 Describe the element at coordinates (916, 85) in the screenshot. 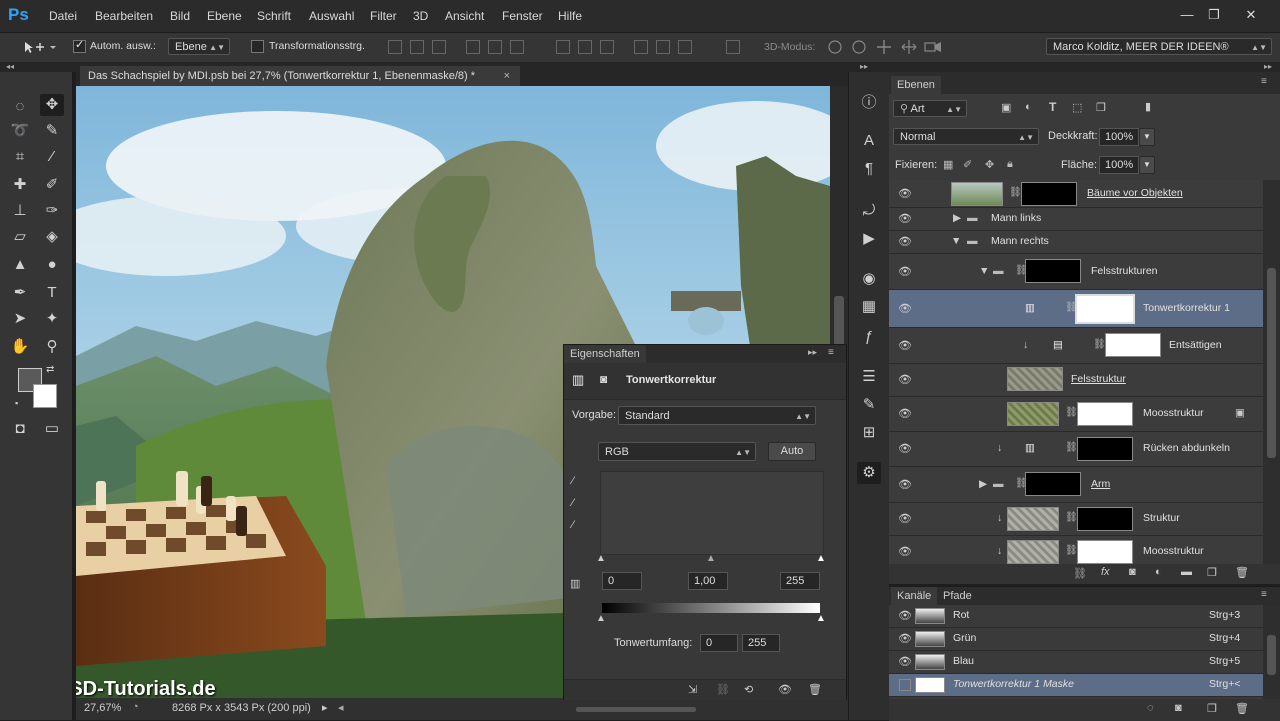

I see `tab-layers: Ebenen` at that location.